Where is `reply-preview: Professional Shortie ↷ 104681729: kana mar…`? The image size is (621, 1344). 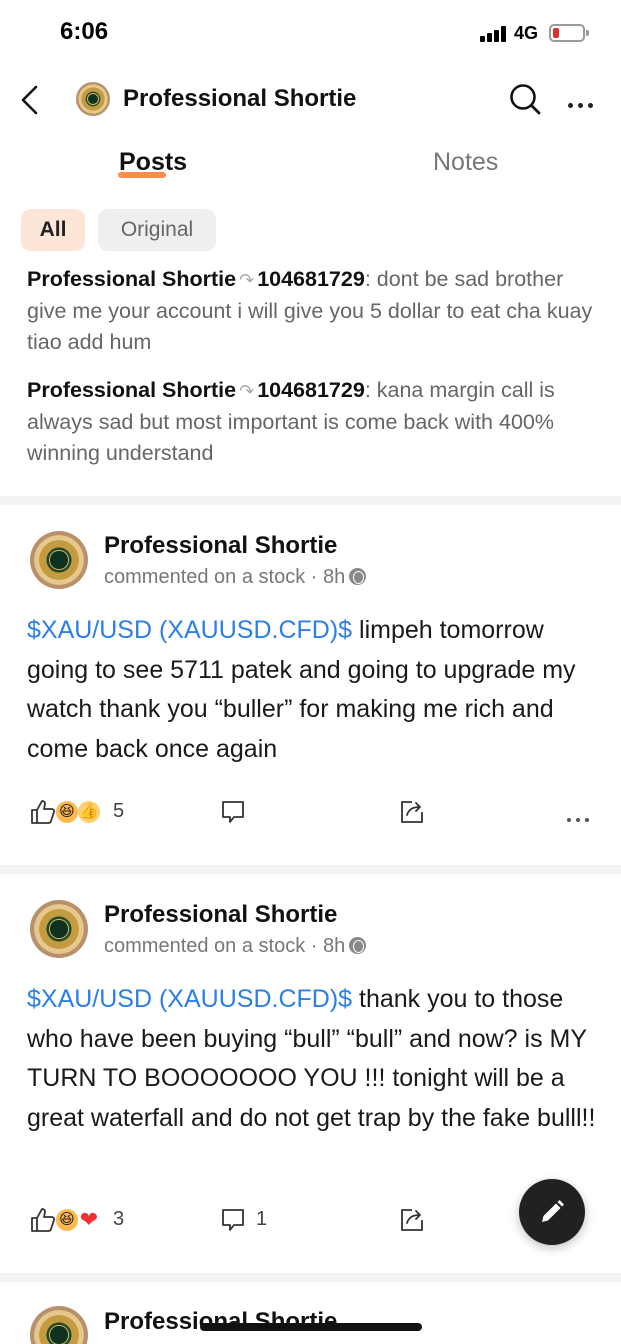 reply-preview: Professional Shortie ↷ 104681729: kana mar… is located at coordinates (314, 422).